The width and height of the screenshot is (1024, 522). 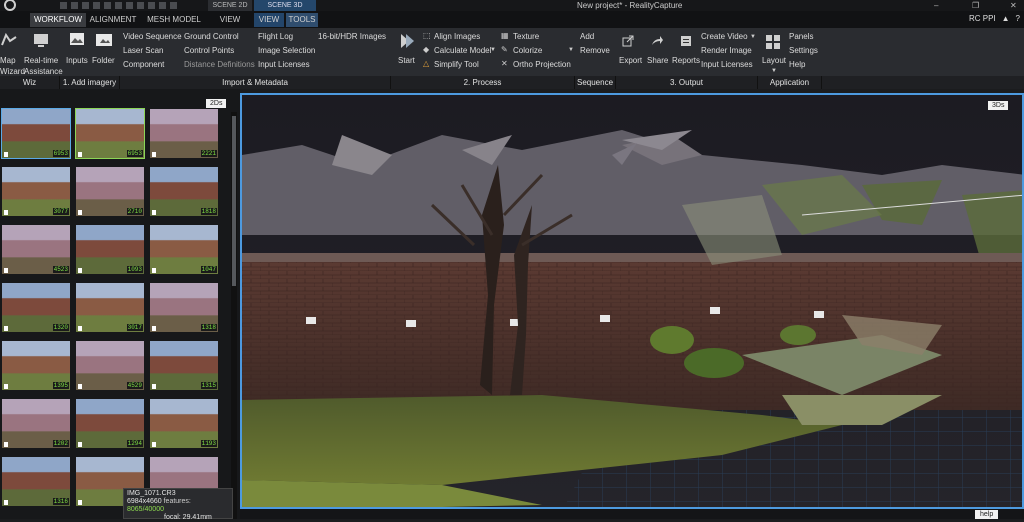 I want to click on tab-view: VIEW, so click(x=230, y=20).